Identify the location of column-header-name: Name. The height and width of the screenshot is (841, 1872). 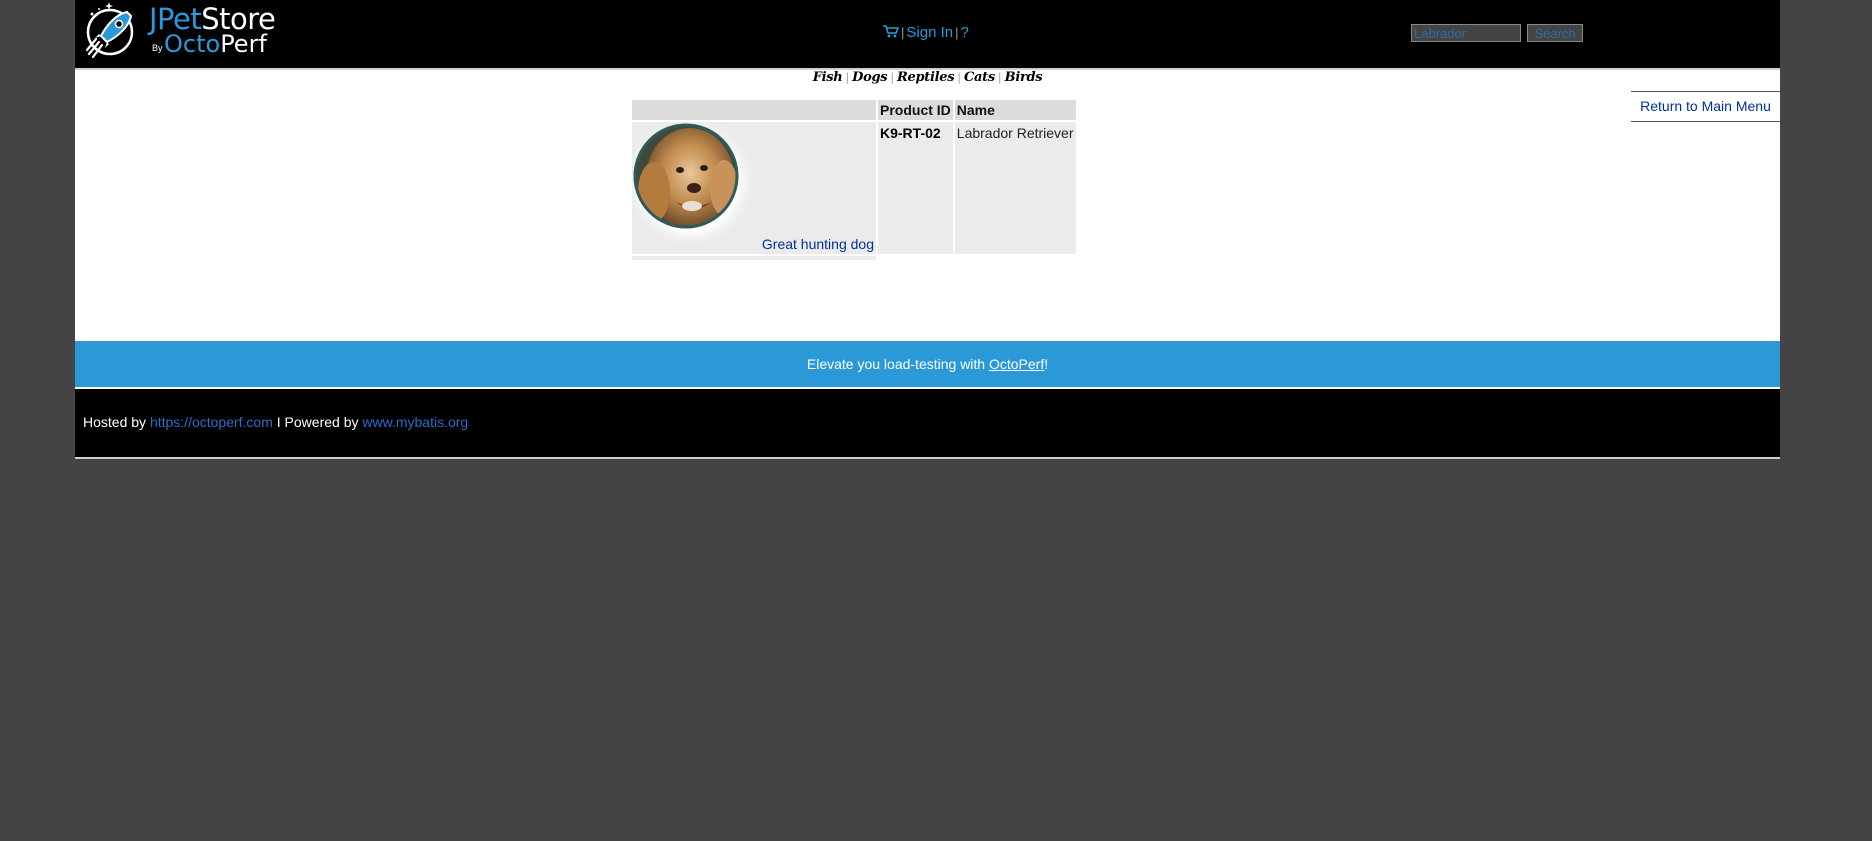
(1015, 110).